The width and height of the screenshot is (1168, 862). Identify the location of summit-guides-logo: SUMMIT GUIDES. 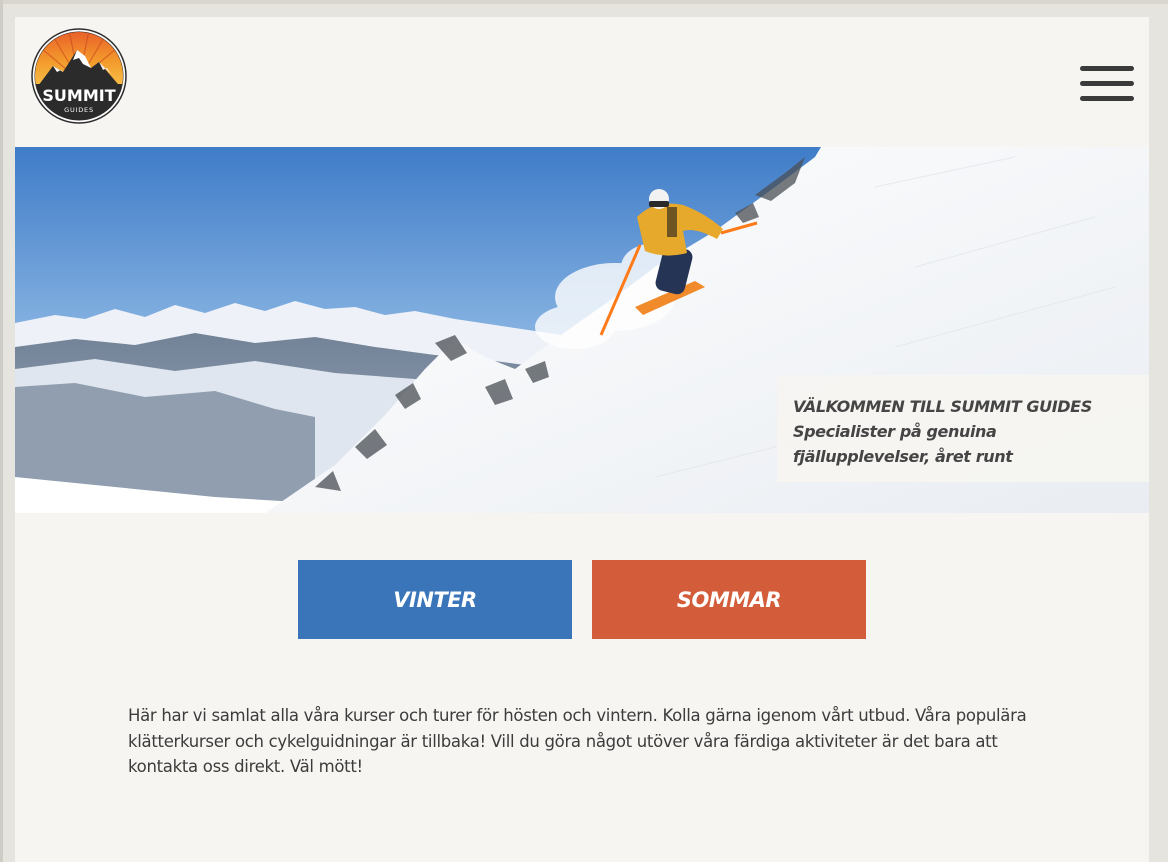
(79, 76).